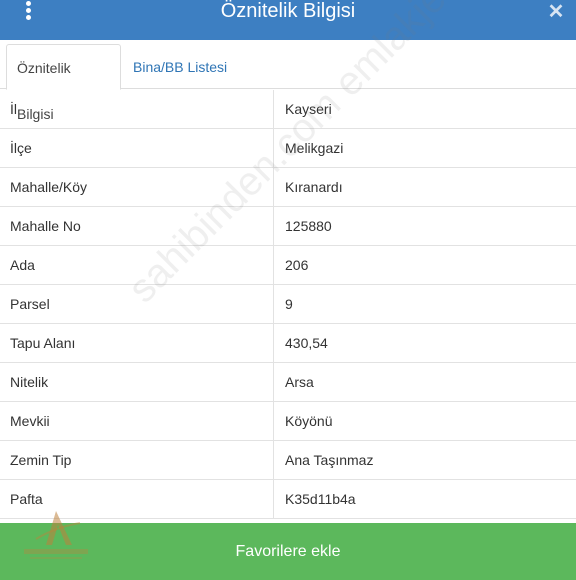 The image size is (576, 580). I want to click on attribute-key: Tapu Alanı, so click(43, 343).